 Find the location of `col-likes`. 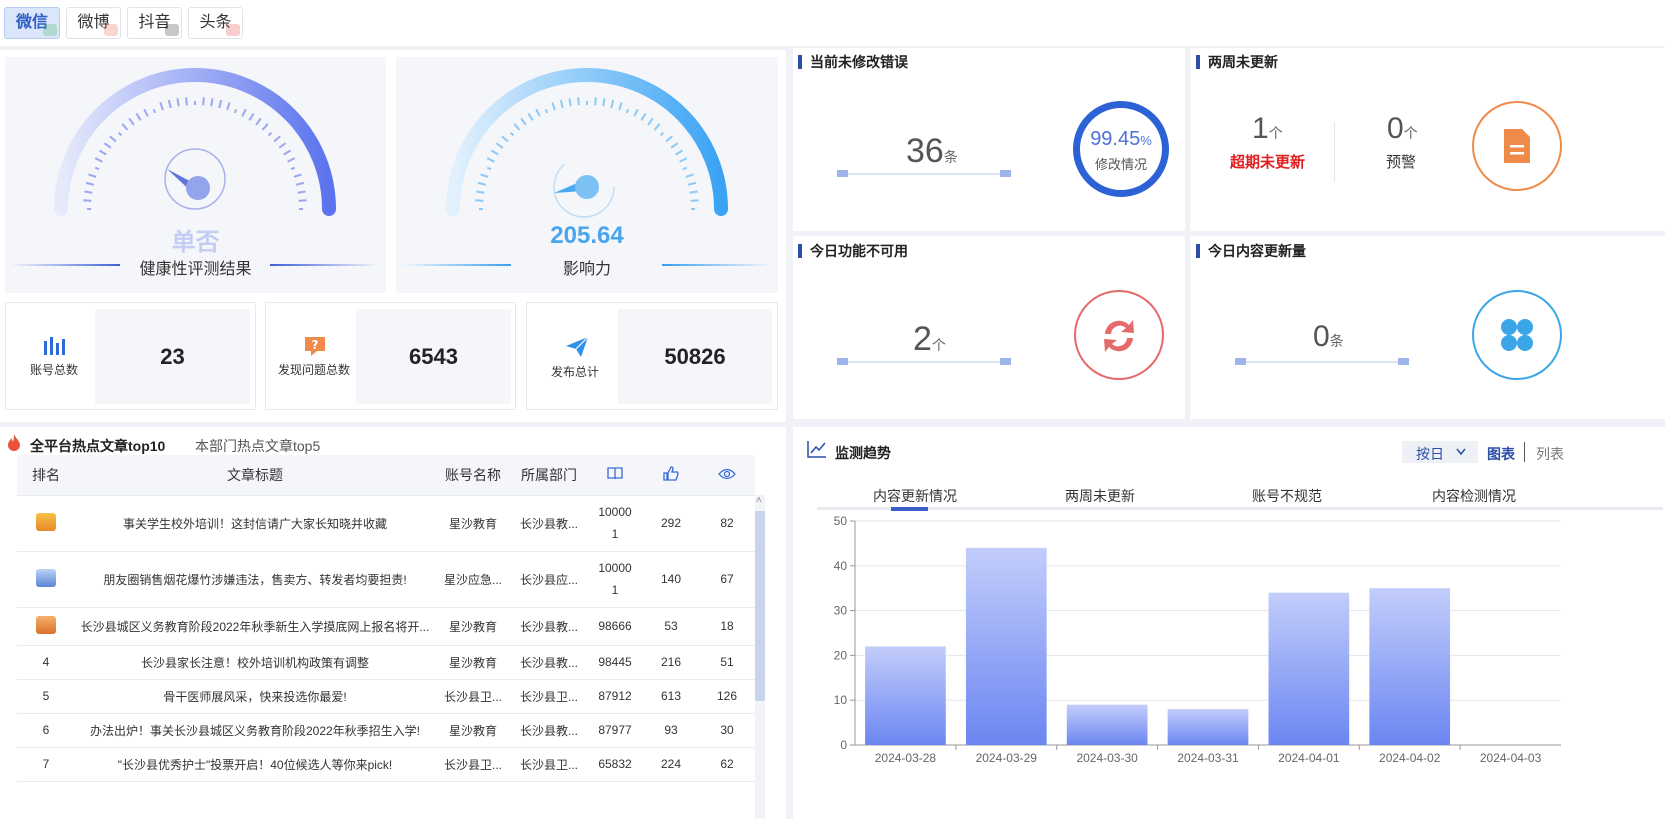

col-likes is located at coordinates (671, 475).